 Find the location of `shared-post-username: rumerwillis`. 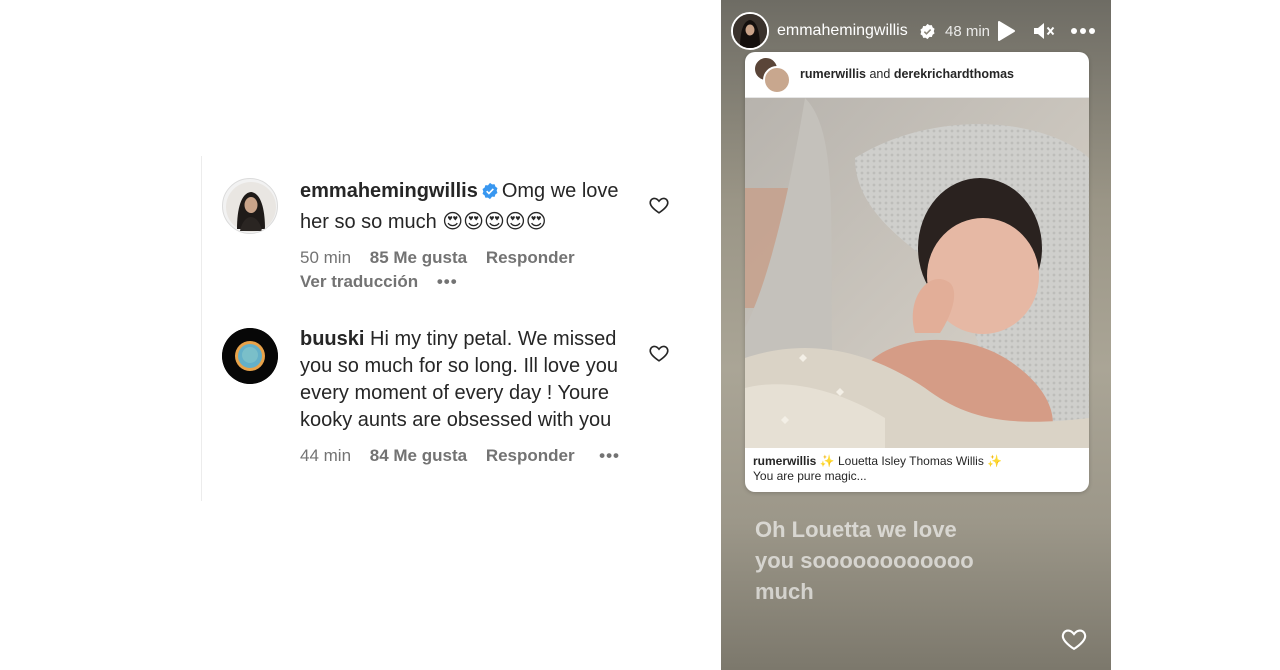

shared-post-username: rumerwillis is located at coordinates (833, 74).